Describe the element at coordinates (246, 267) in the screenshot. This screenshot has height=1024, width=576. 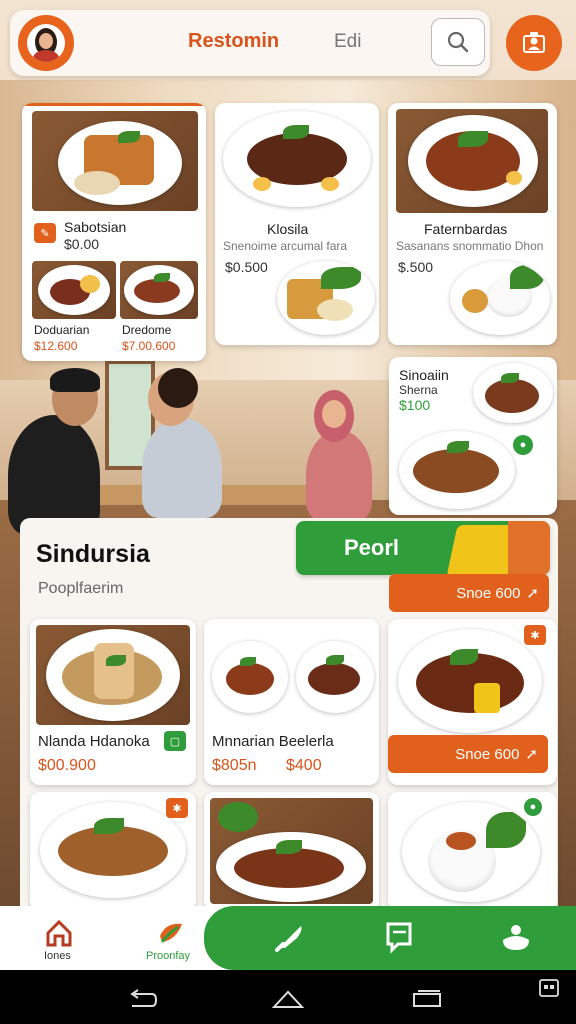
I see `food-price: $0.500` at that location.